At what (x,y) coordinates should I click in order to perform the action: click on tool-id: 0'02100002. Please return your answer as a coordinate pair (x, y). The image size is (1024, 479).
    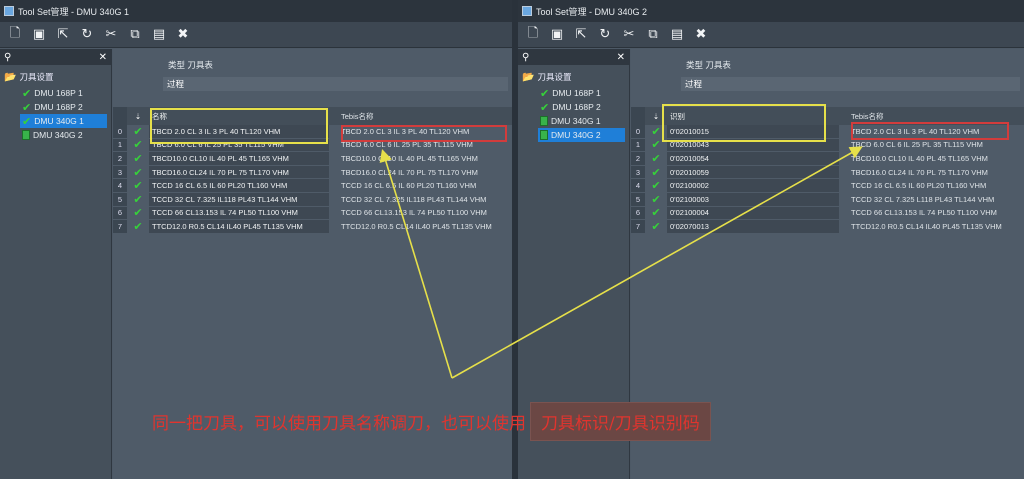
    Looking at the image, I should click on (753, 185).